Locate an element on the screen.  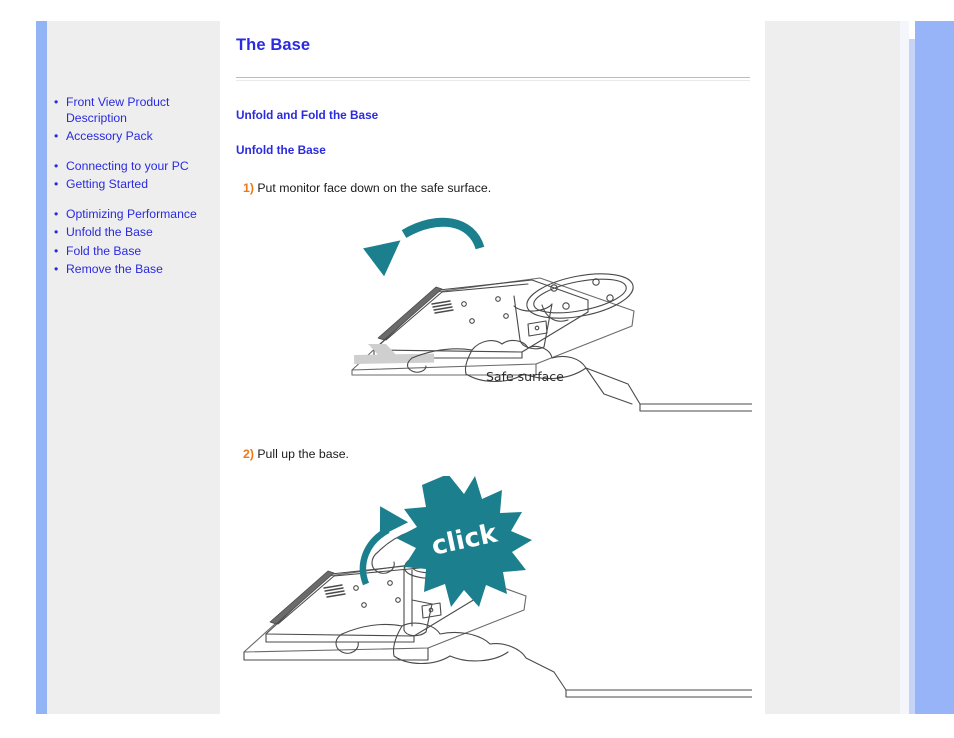
sidebar-item-getting-started: • Getting Started is located at coordinates (134, 185).